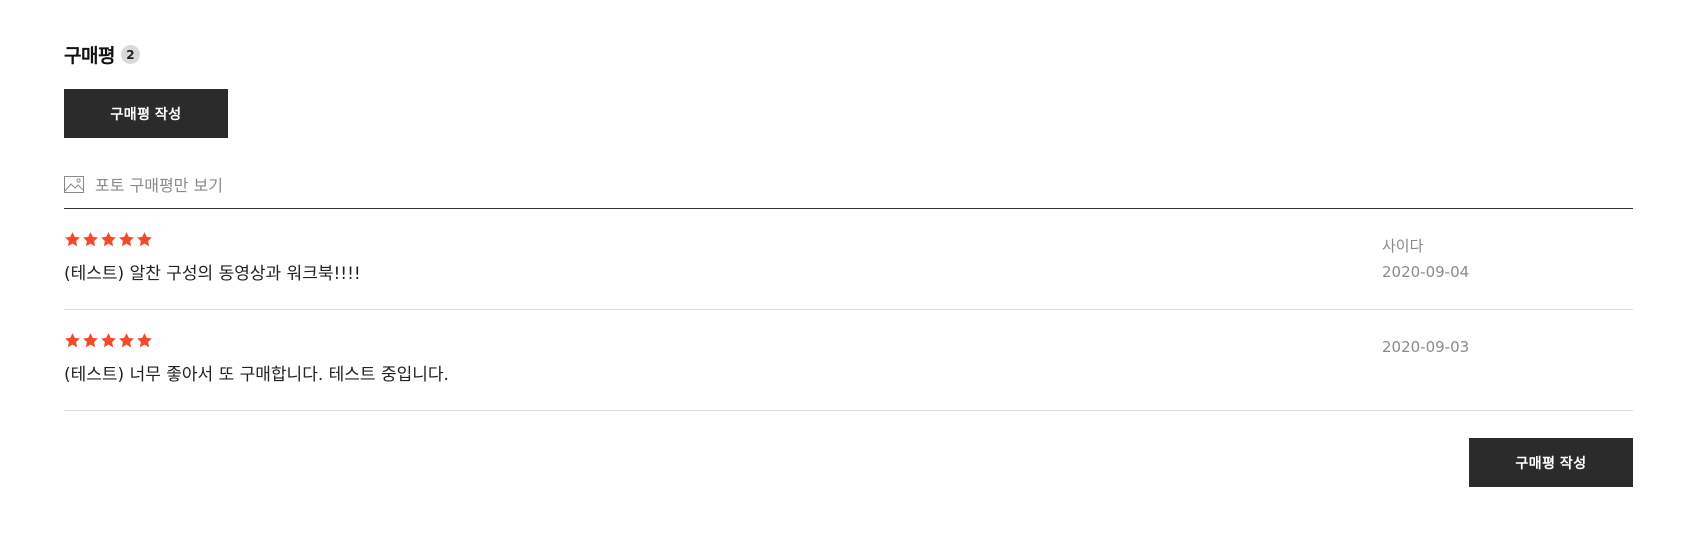 The image size is (1681, 542). What do you see at coordinates (256, 372) in the screenshot?
I see `review-text: (테스트) 너무 좋아서 또 구매합니다. 테스트 중입니다.` at bounding box center [256, 372].